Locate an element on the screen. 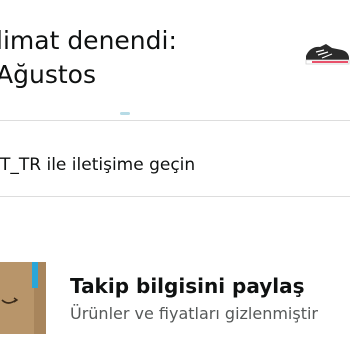 This screenshot has height=350, width=350. contact-seller-label: T_TR ile iletişime geçin is located at coordinates (97, 165).